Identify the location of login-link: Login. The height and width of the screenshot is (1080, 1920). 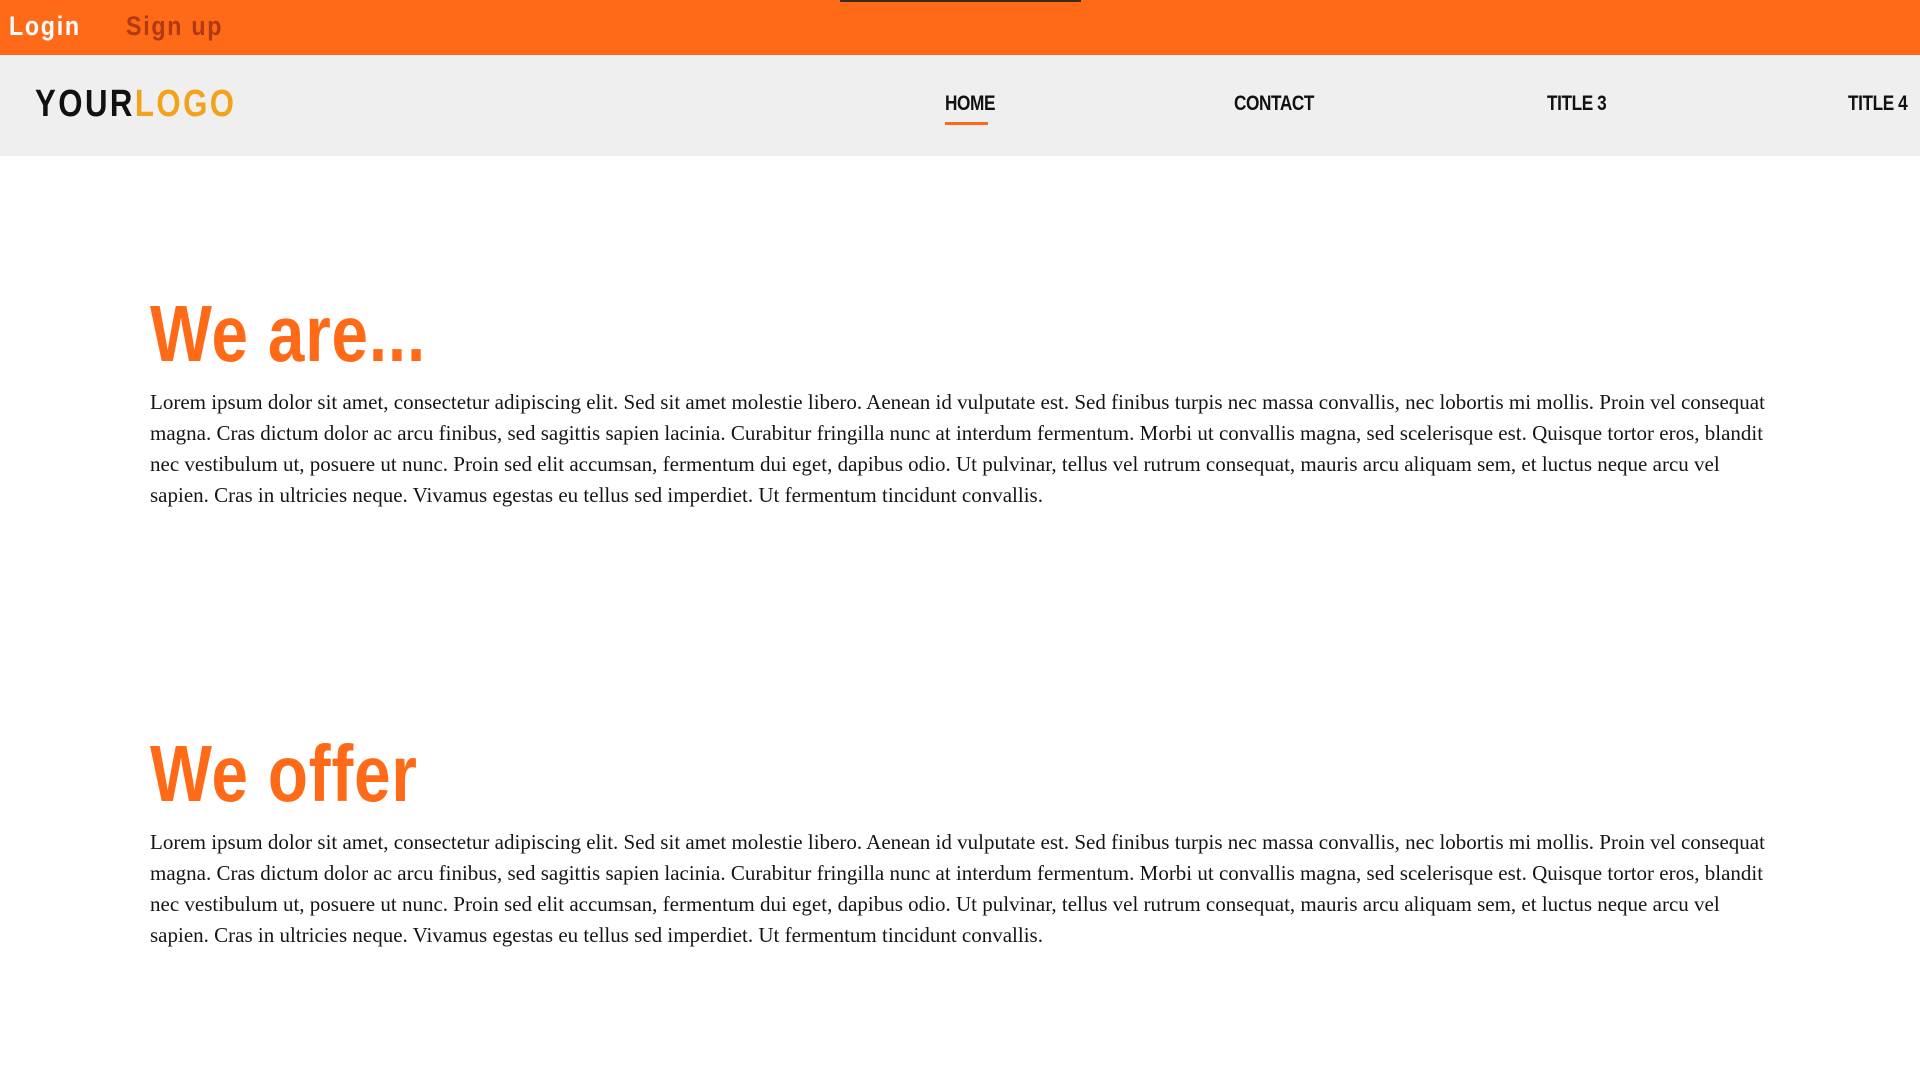
(45, 26).